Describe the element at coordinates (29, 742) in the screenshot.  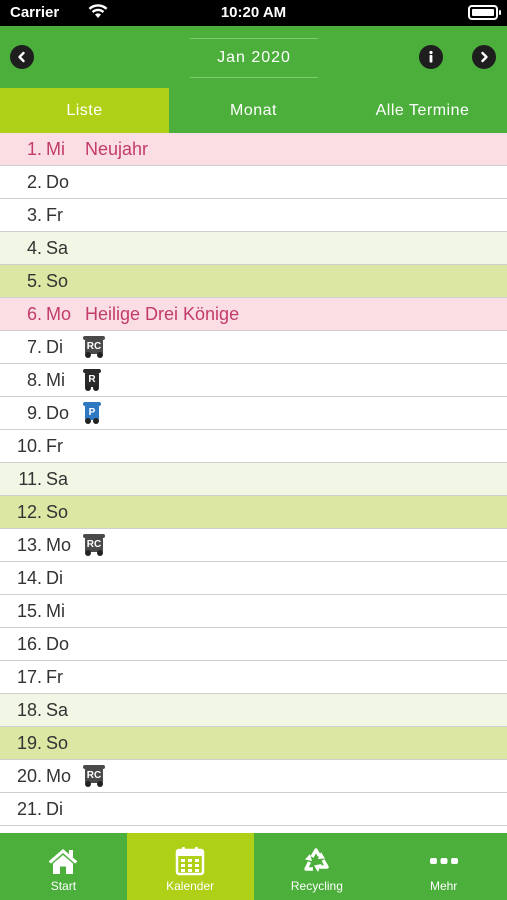
I see `day-number: 19.` at that location.